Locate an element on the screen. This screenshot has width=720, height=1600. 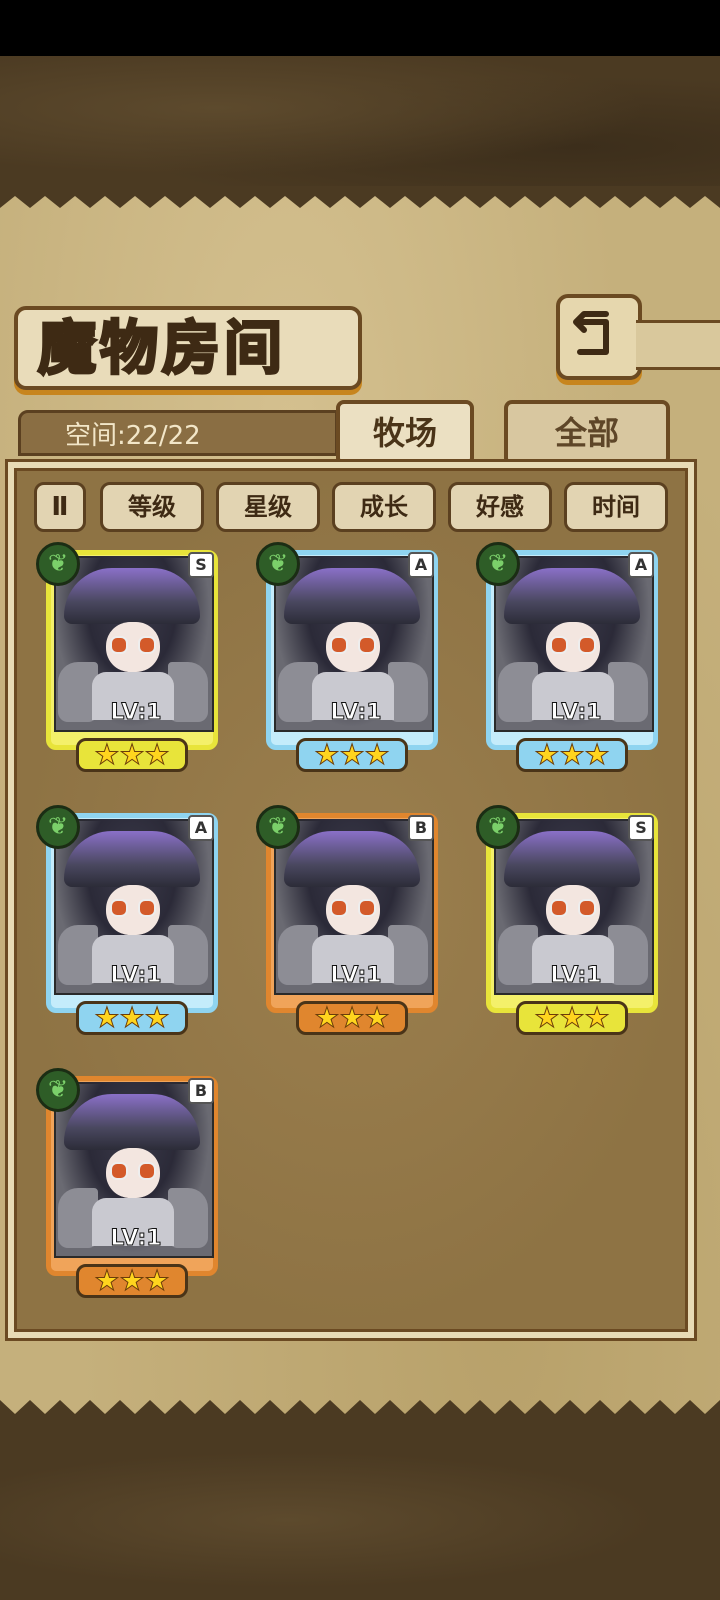
header-bar-right is located at coordinates (678, 345).